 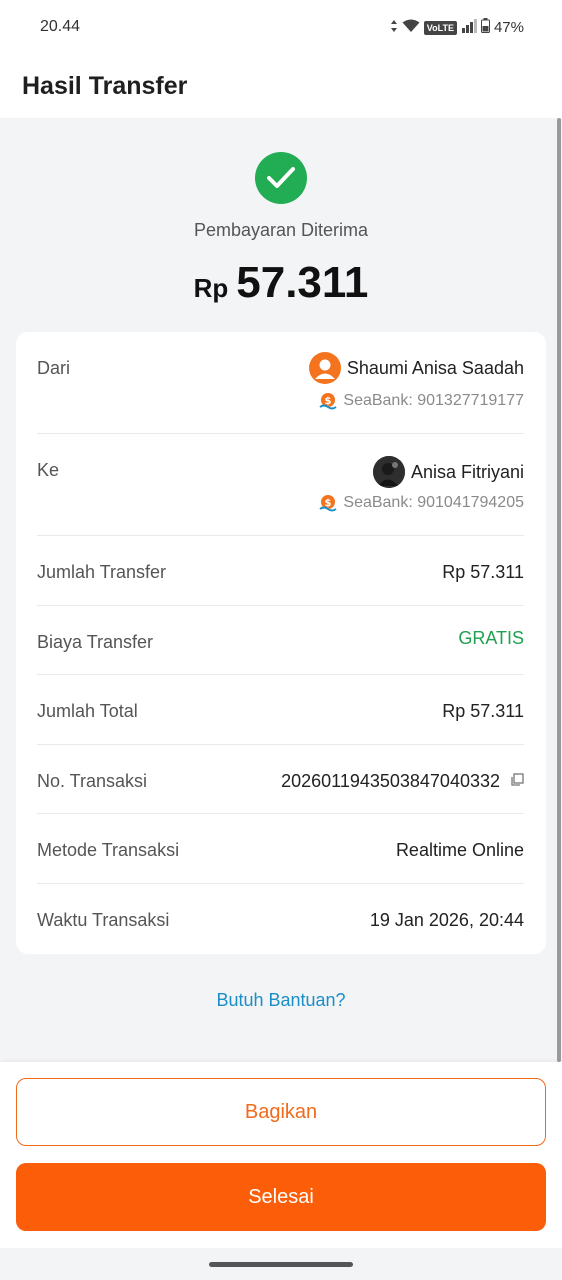 I want to click on row-transaction-id: No. Transaksi 202601194350384704033​2, so click(x=280, y=779).